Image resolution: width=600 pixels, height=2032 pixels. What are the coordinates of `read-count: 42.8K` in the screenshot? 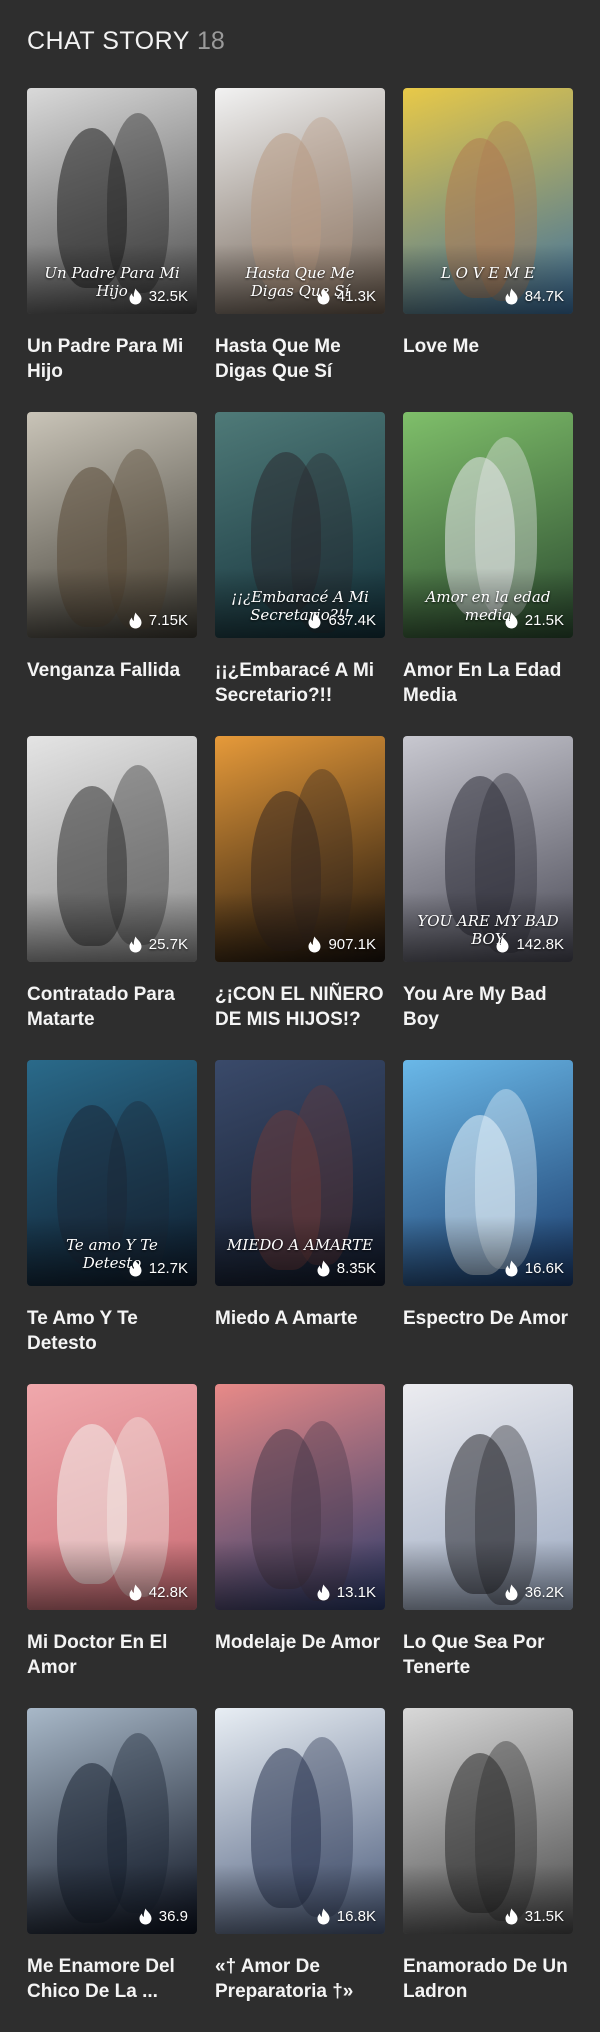 It's located at (158, 1592).